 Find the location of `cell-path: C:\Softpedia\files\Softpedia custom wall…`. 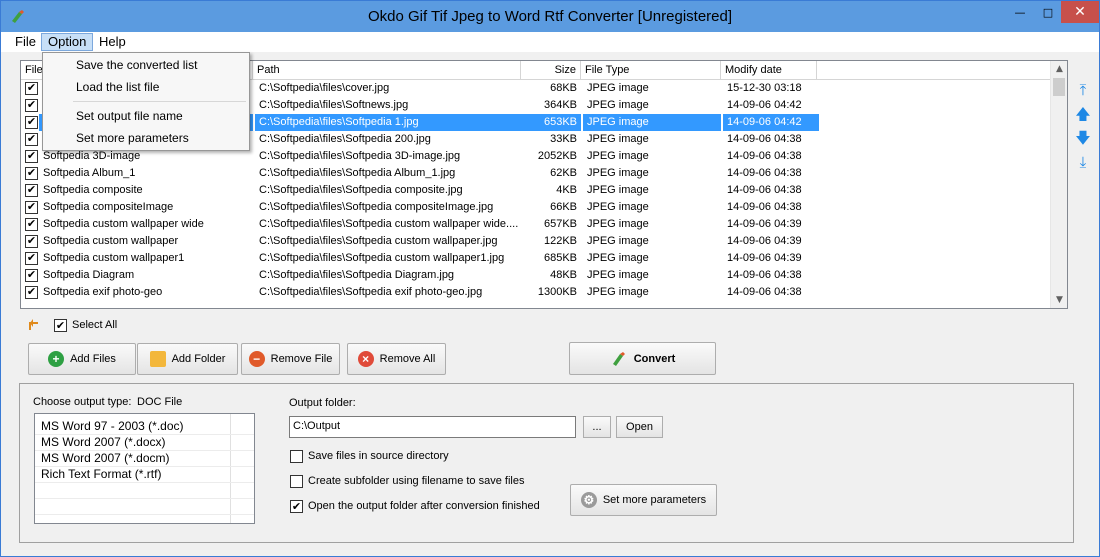

cell-path: C:\Softpedia\files\Softpedia custom wall… is located at coordinates (378, 241).